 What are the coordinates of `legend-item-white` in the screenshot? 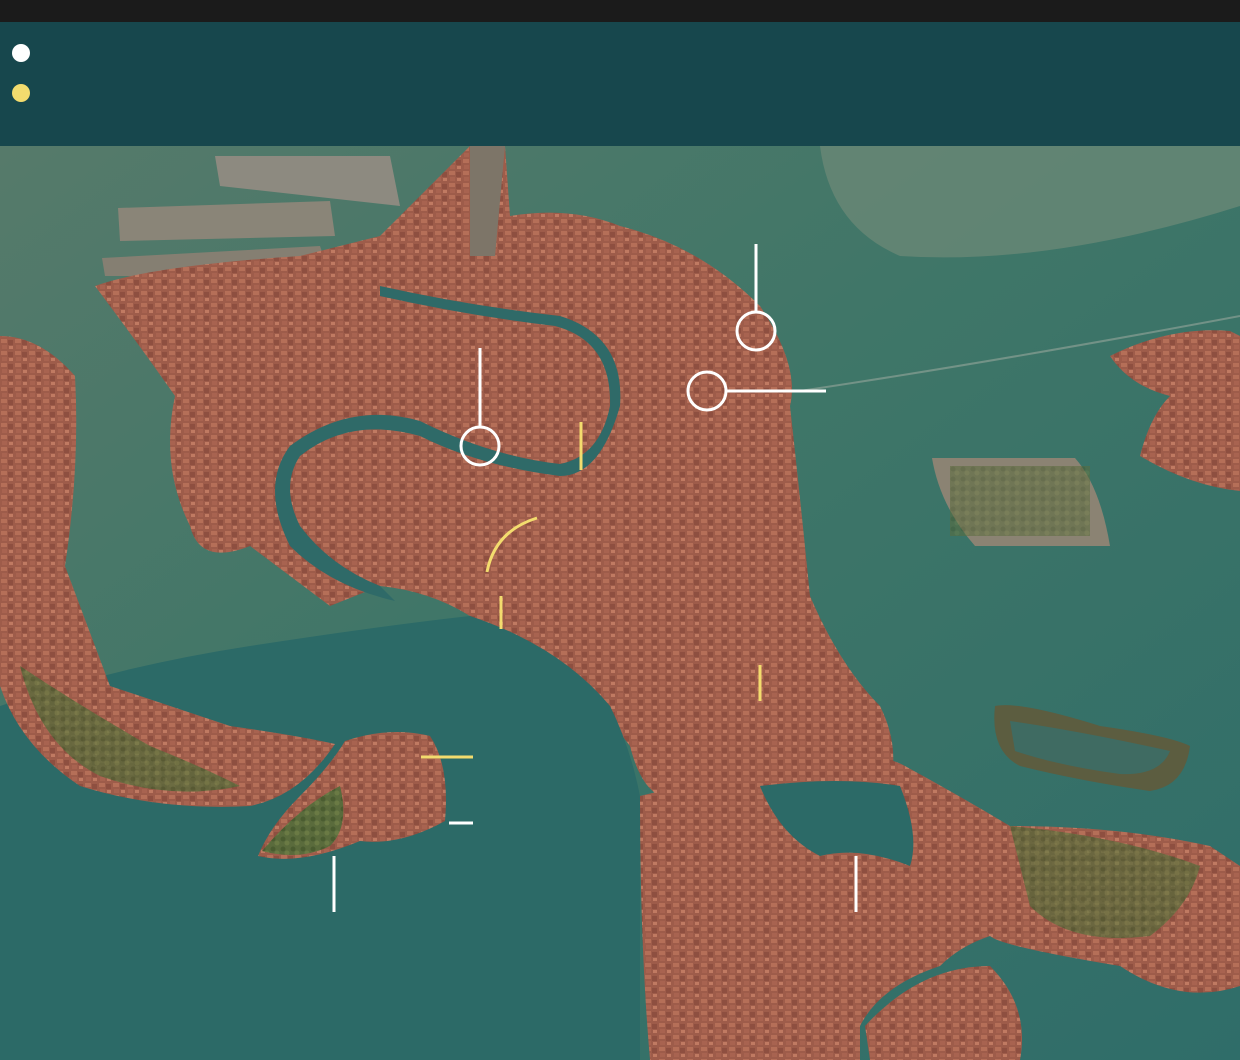 It's located at (26, 53).